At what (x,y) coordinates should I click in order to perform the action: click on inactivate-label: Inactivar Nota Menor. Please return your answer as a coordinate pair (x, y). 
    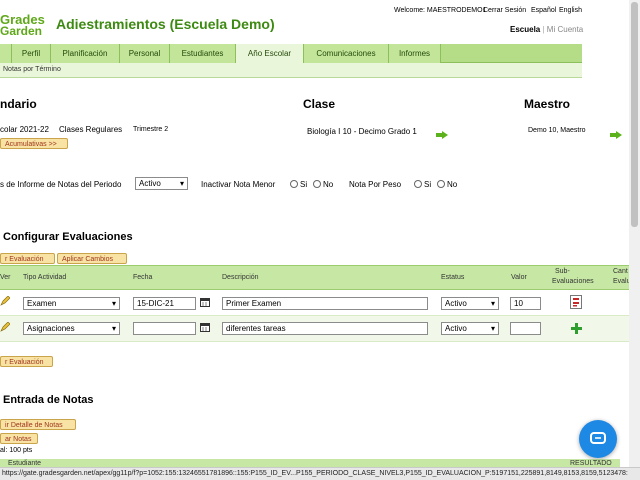
    Looking at the image, I should click on (238, 184).